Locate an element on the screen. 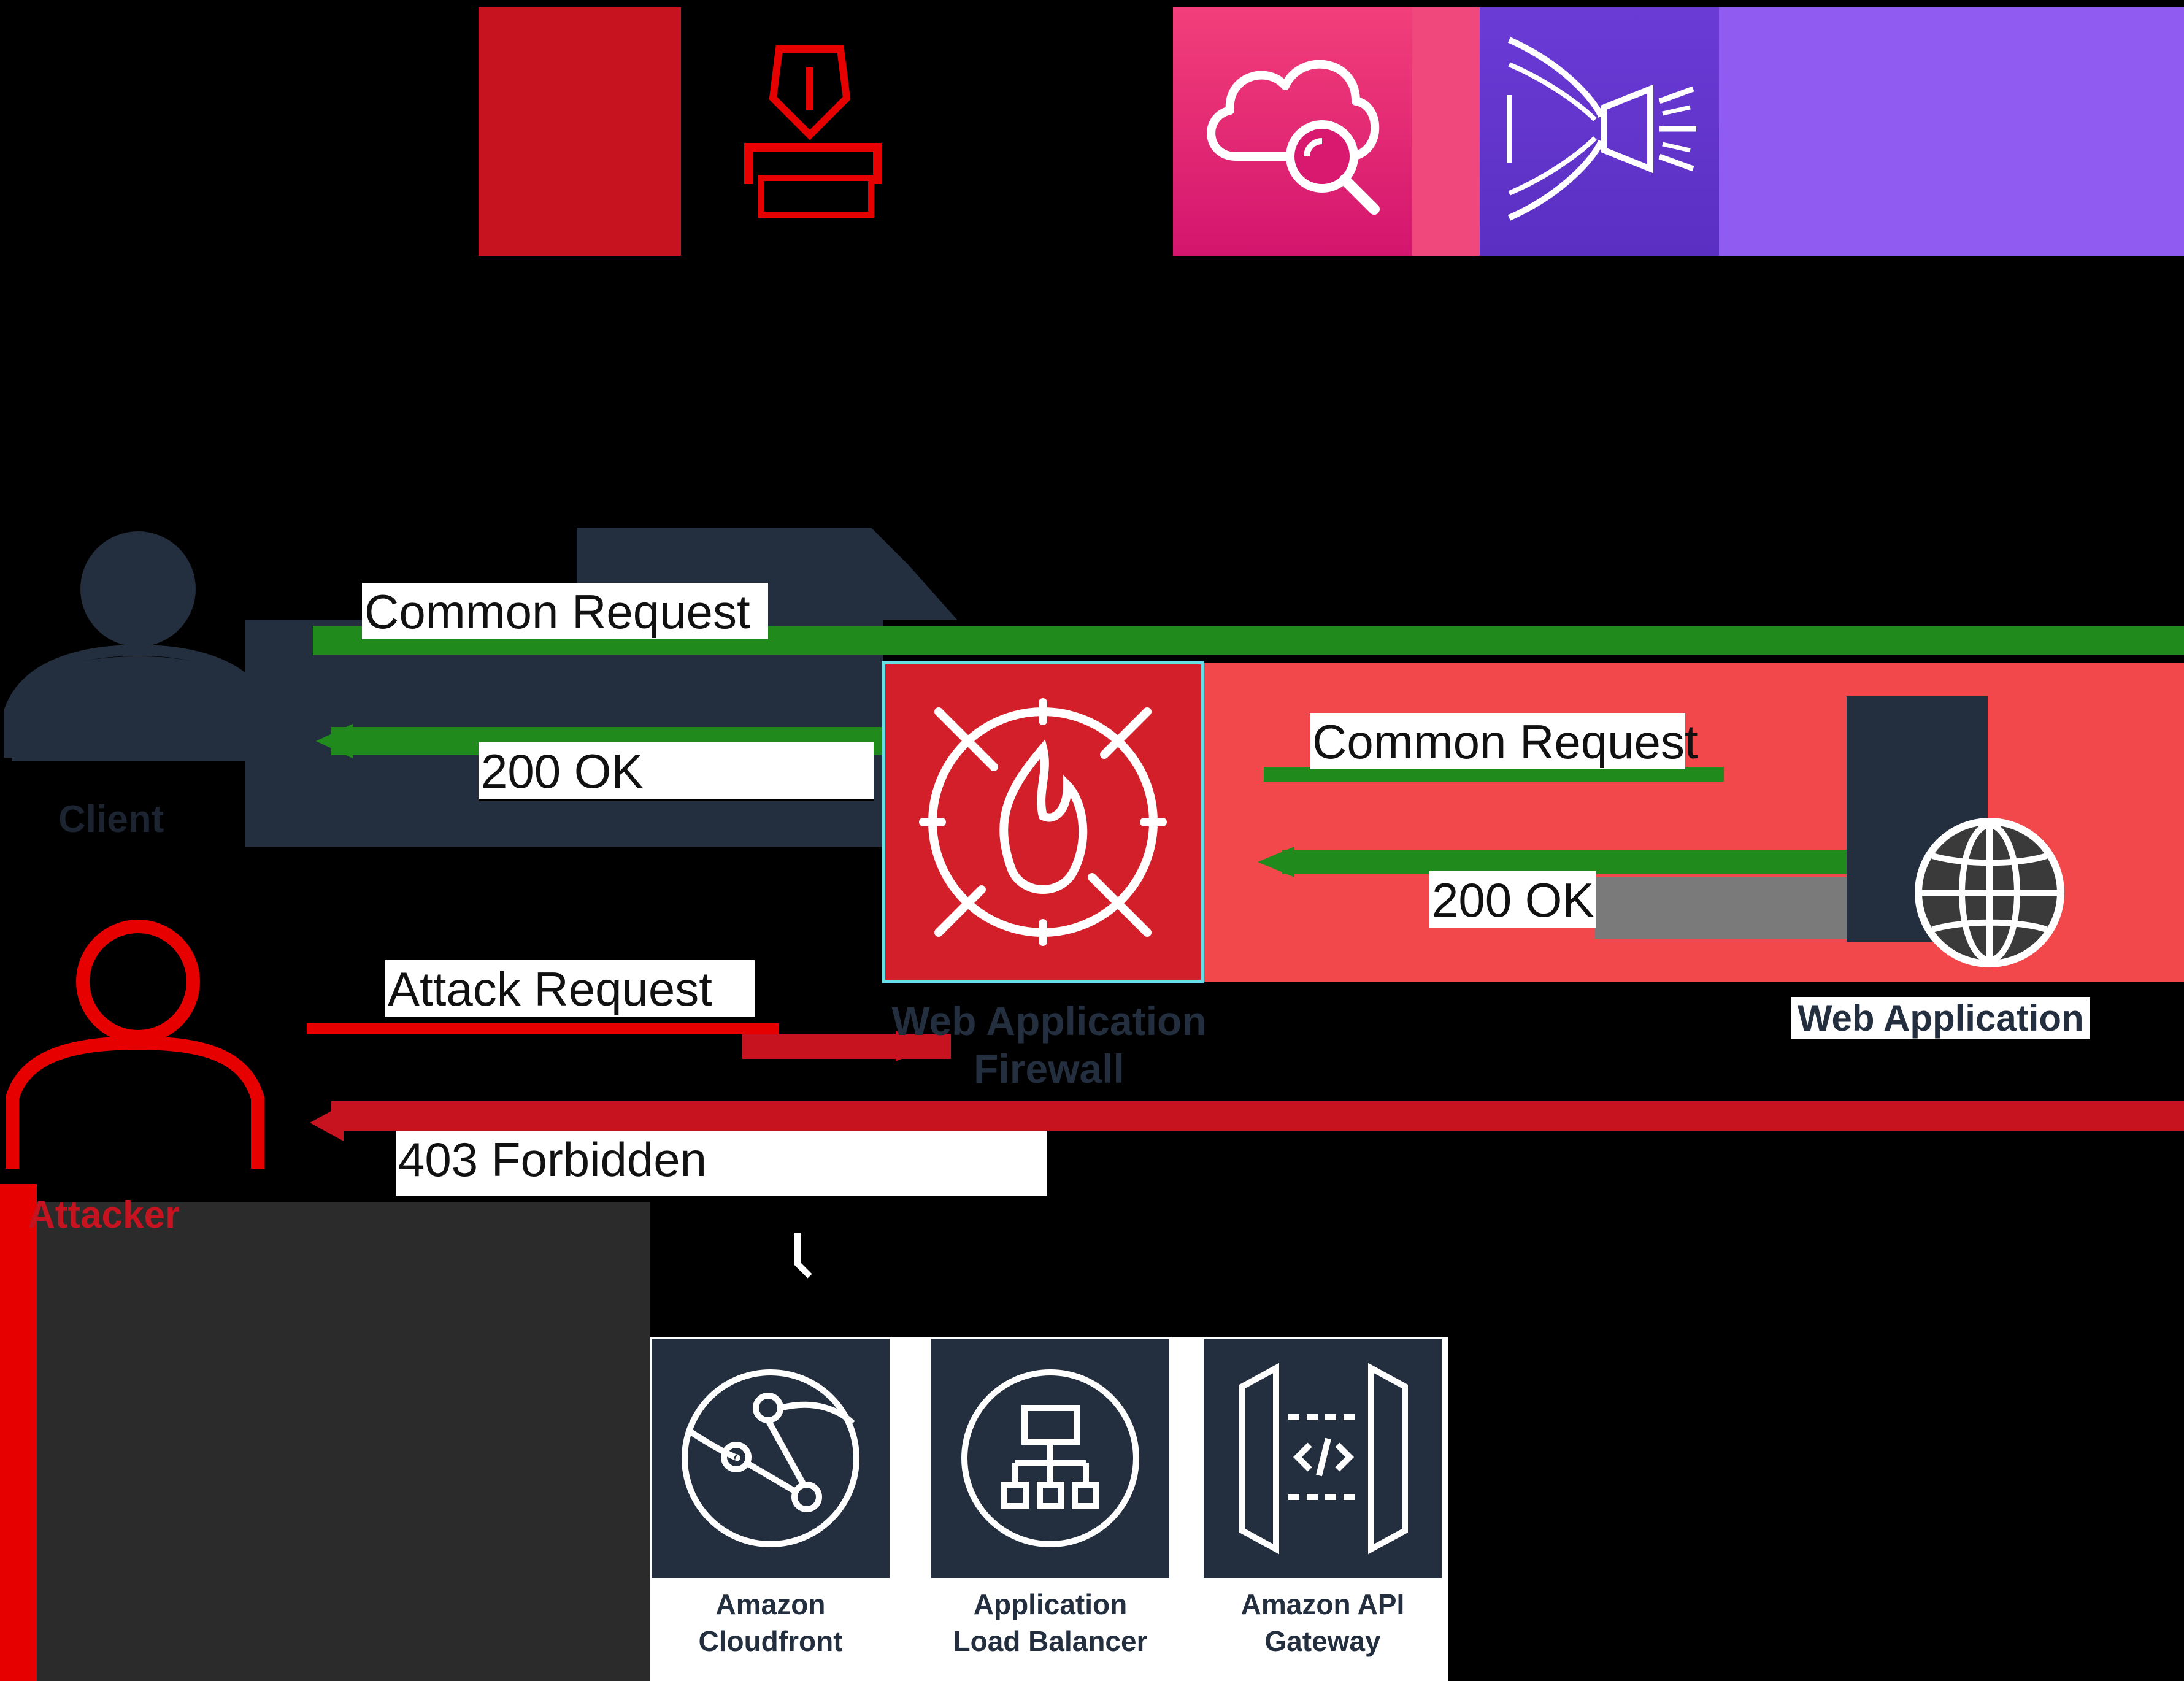 The image size is (2184, 1681). client-response-label: 200 OK is located at coordinates (676, 771).